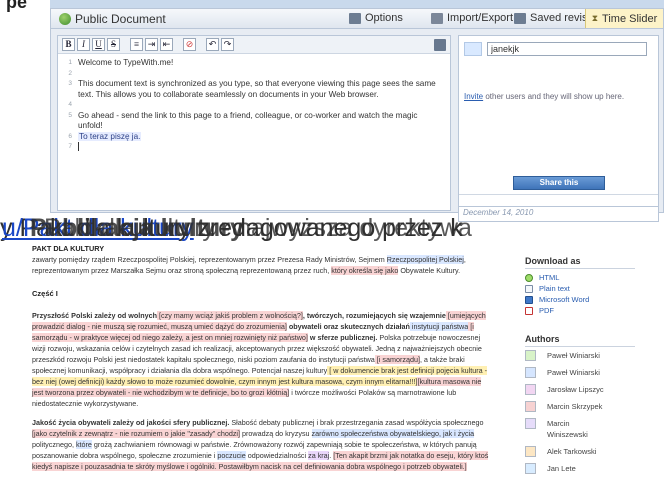 Image resolution: width=664 pixels, height=481 pixels. Describe the element at coordinates (440, 45) in the screenshot. I see `save-icon` at that location.